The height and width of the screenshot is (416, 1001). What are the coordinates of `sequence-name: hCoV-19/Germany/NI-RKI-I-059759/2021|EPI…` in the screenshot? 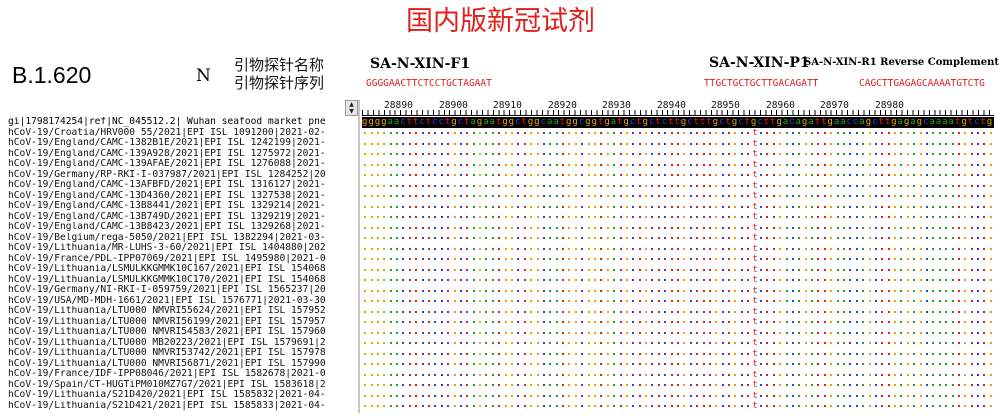 It's located at (183, 290).